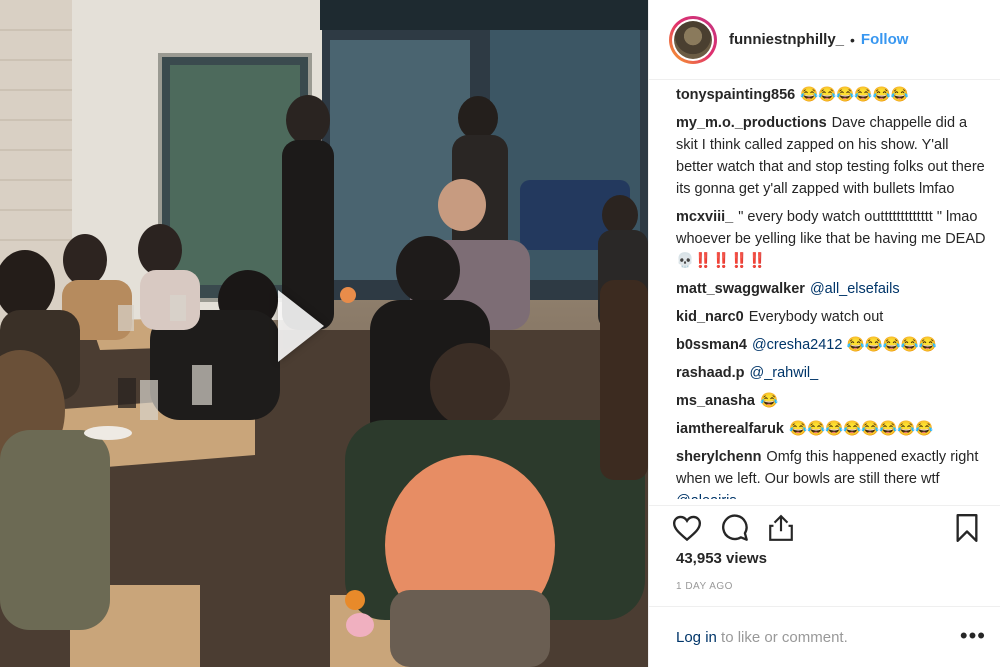  I want to click on post-timestamp: 1 DAY AGO, so click(704, 586).